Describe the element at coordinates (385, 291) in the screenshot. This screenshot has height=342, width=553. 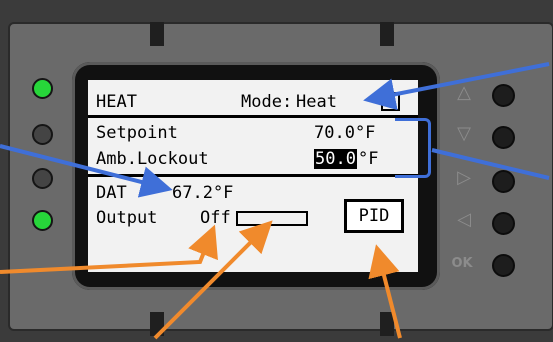
I see `callout-arrow-pid` at that location.